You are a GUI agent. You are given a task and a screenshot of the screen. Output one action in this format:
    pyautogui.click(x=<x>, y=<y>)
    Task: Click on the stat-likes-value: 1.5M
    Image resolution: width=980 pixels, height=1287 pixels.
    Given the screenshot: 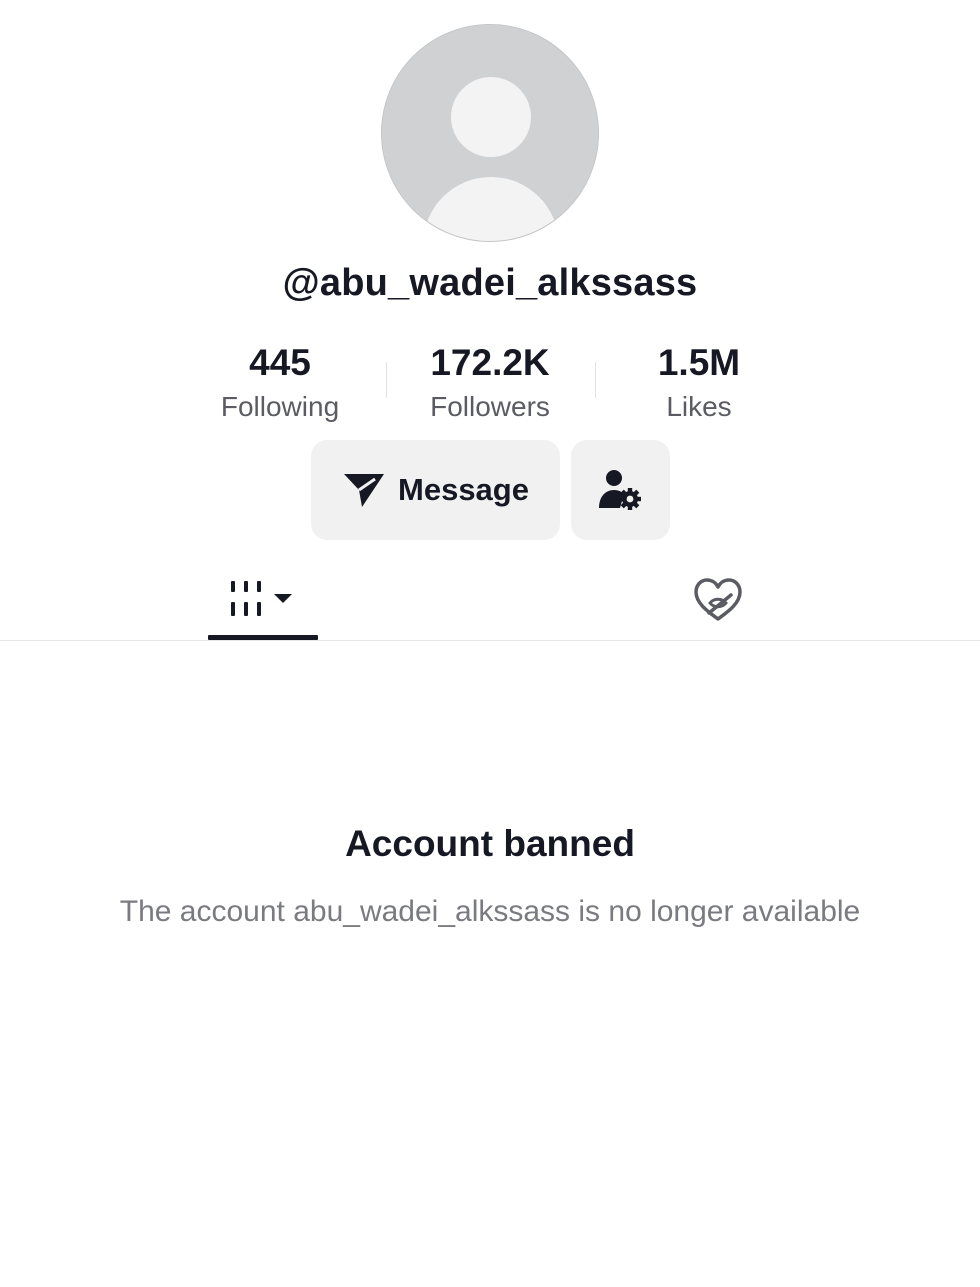 What is the action you would take?
    pyautogui.click(x=699, y=362)
    